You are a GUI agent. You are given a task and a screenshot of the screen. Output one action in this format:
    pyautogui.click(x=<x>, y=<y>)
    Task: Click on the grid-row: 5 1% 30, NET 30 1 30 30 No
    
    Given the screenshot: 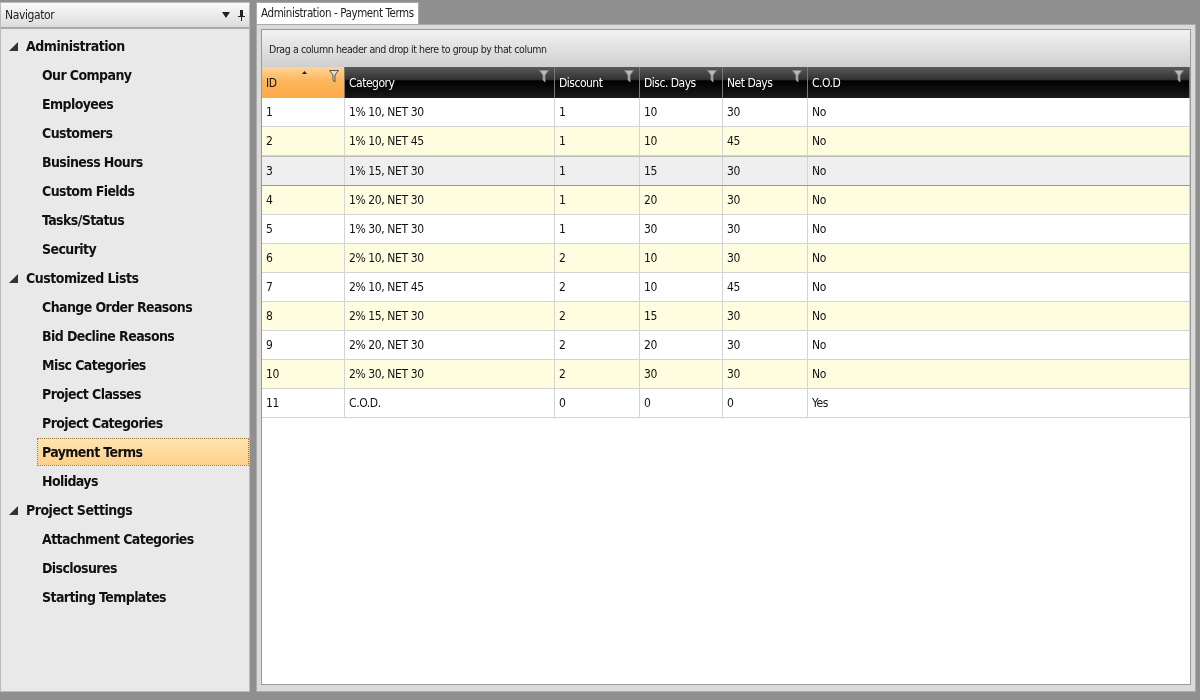 What is the action you would take?
    pyautogui.click(x=726, y=229)
    